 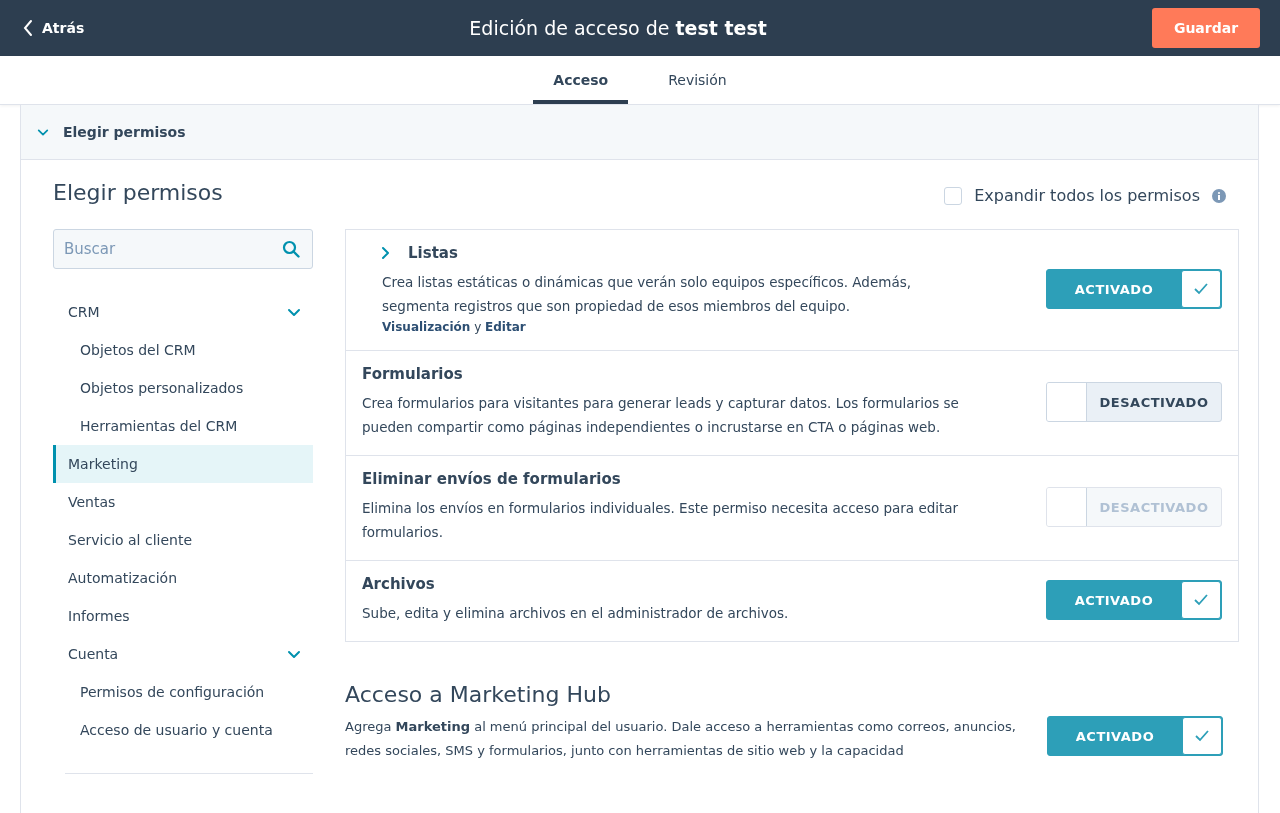 I want to click on back-button: Atrás, so click(x=53, y=28).